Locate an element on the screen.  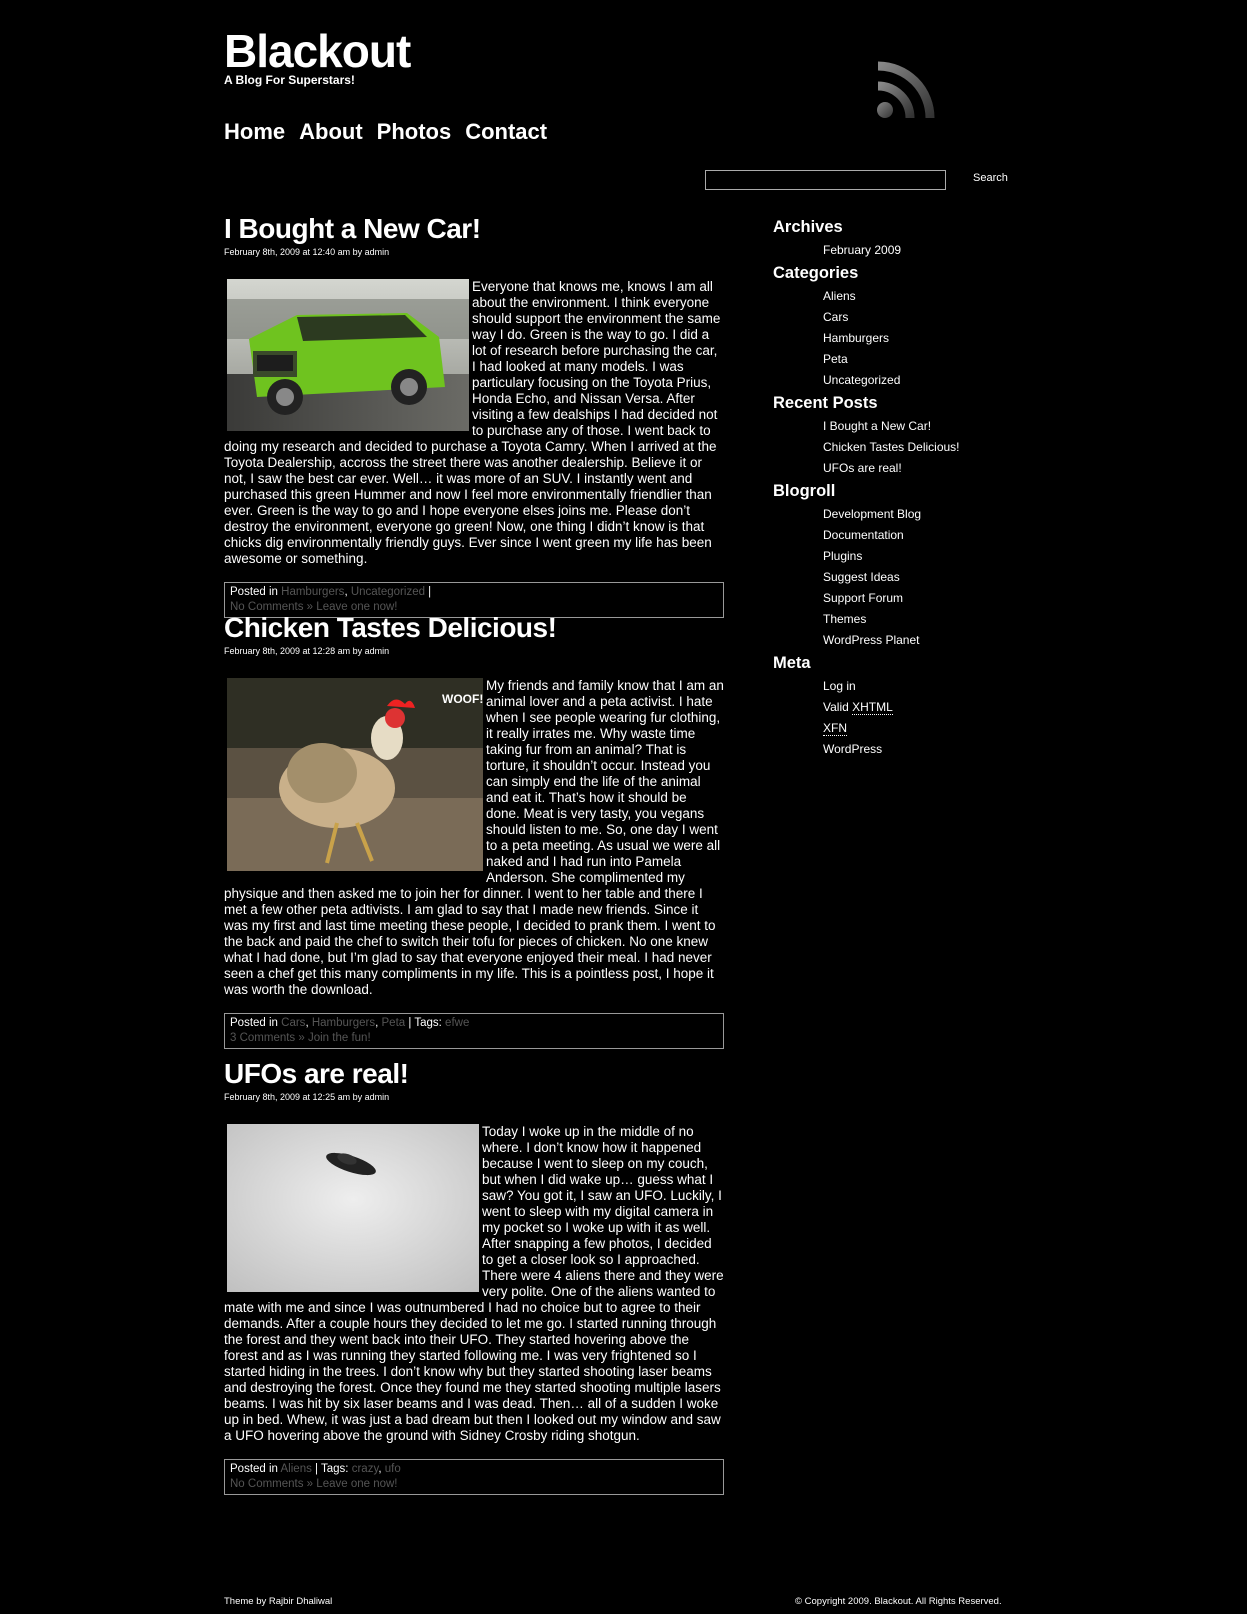
list-item: Development Blog is located at coordinates (928, 514).